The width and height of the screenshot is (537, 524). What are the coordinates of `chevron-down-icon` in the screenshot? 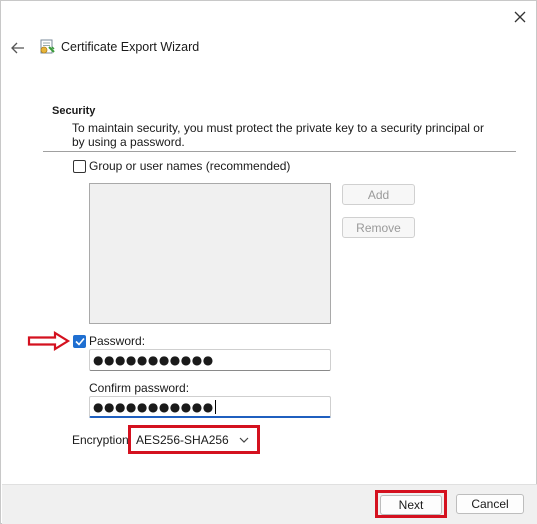 It's located at (244, 440).